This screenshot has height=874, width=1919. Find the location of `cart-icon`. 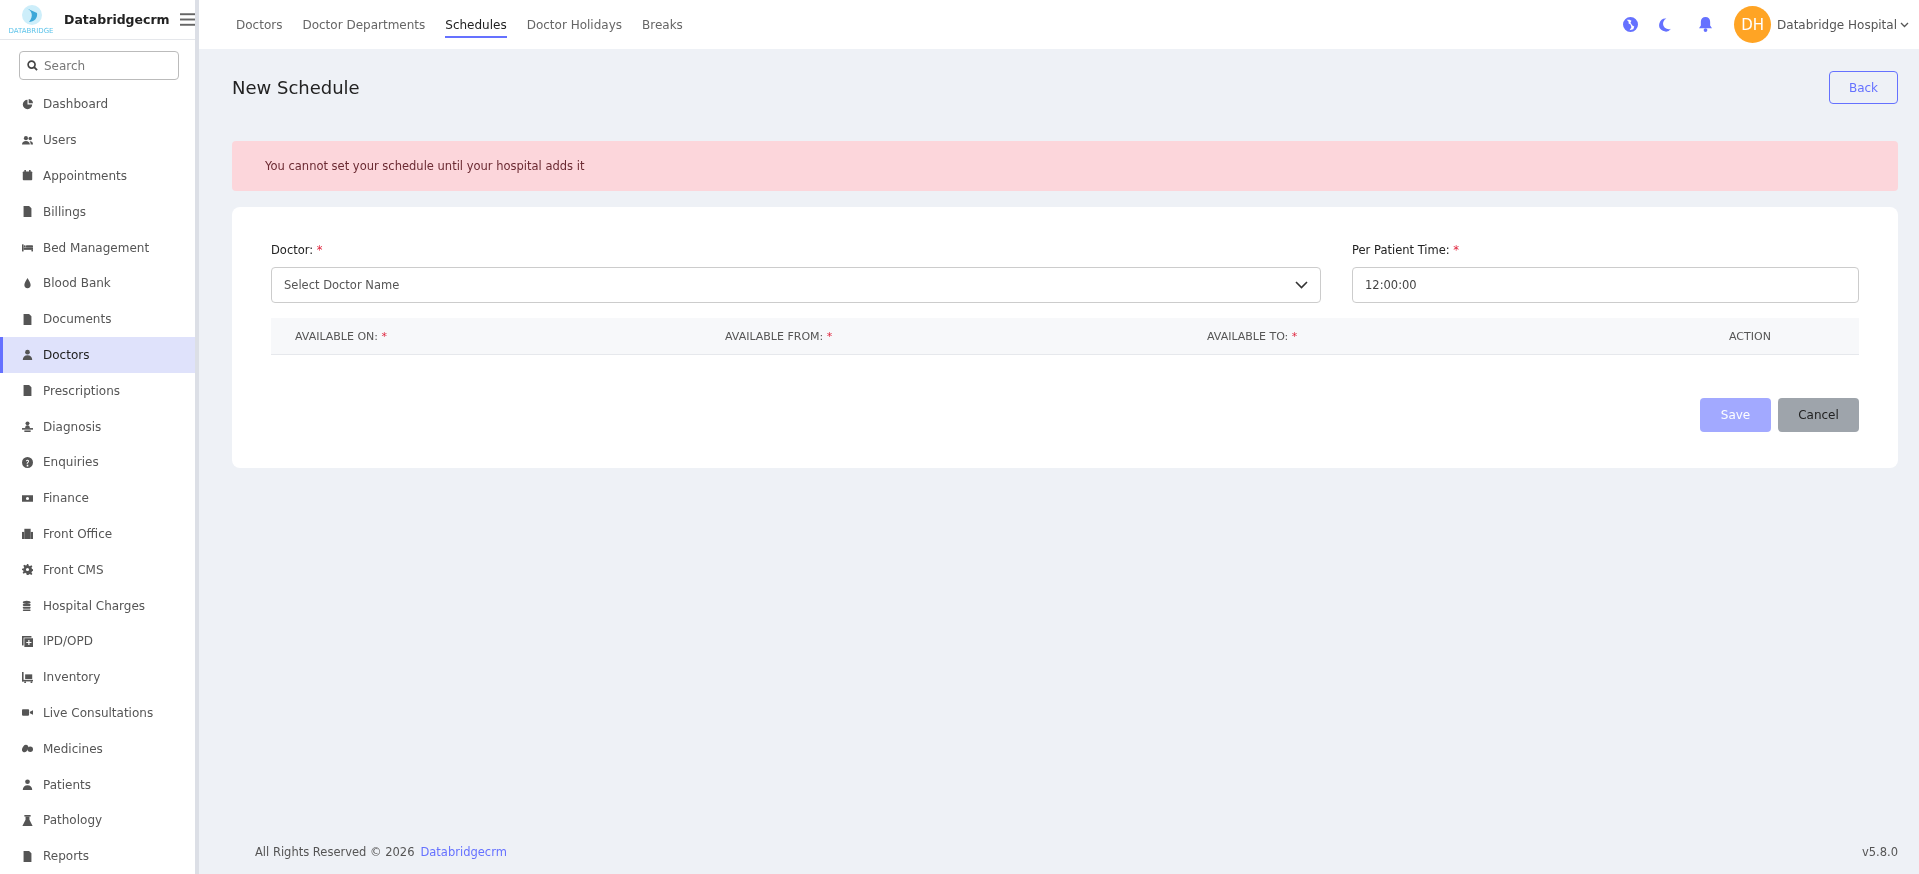

cart-icon is located at coordinates (27, 677).